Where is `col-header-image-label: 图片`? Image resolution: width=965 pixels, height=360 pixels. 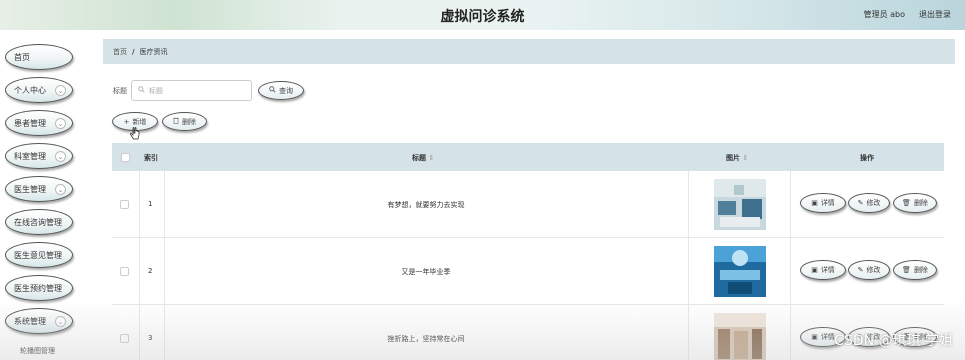 col-header-image-label: 图片 is located at coordinates (733, 158).